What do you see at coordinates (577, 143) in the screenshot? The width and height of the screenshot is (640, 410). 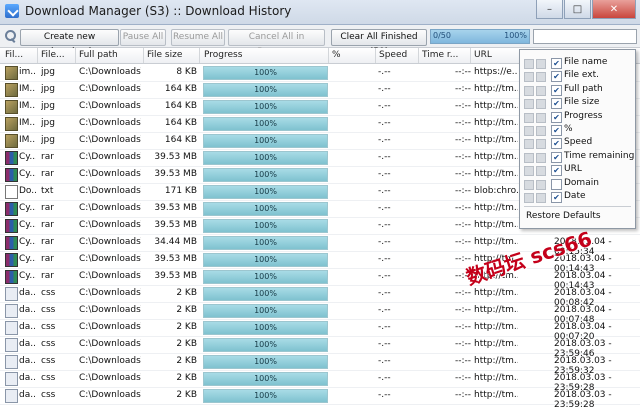 I see `column-menu-item: ✔ Speed` at bounding box center [577, 143].